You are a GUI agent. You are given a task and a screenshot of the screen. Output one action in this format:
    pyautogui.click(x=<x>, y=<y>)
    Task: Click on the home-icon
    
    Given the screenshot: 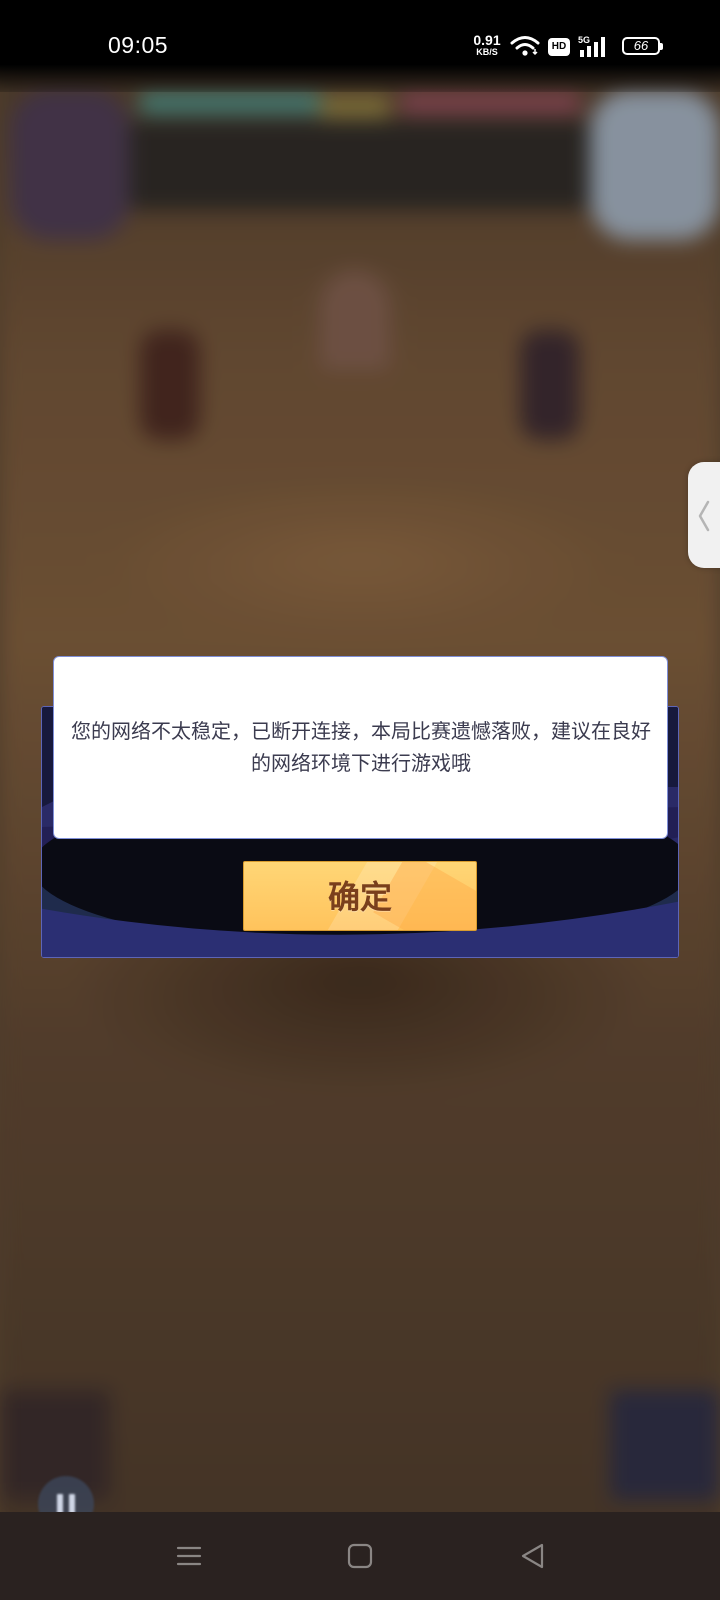 What is the action you would take?
    pyautogui.click(x=360, y=1556)
    